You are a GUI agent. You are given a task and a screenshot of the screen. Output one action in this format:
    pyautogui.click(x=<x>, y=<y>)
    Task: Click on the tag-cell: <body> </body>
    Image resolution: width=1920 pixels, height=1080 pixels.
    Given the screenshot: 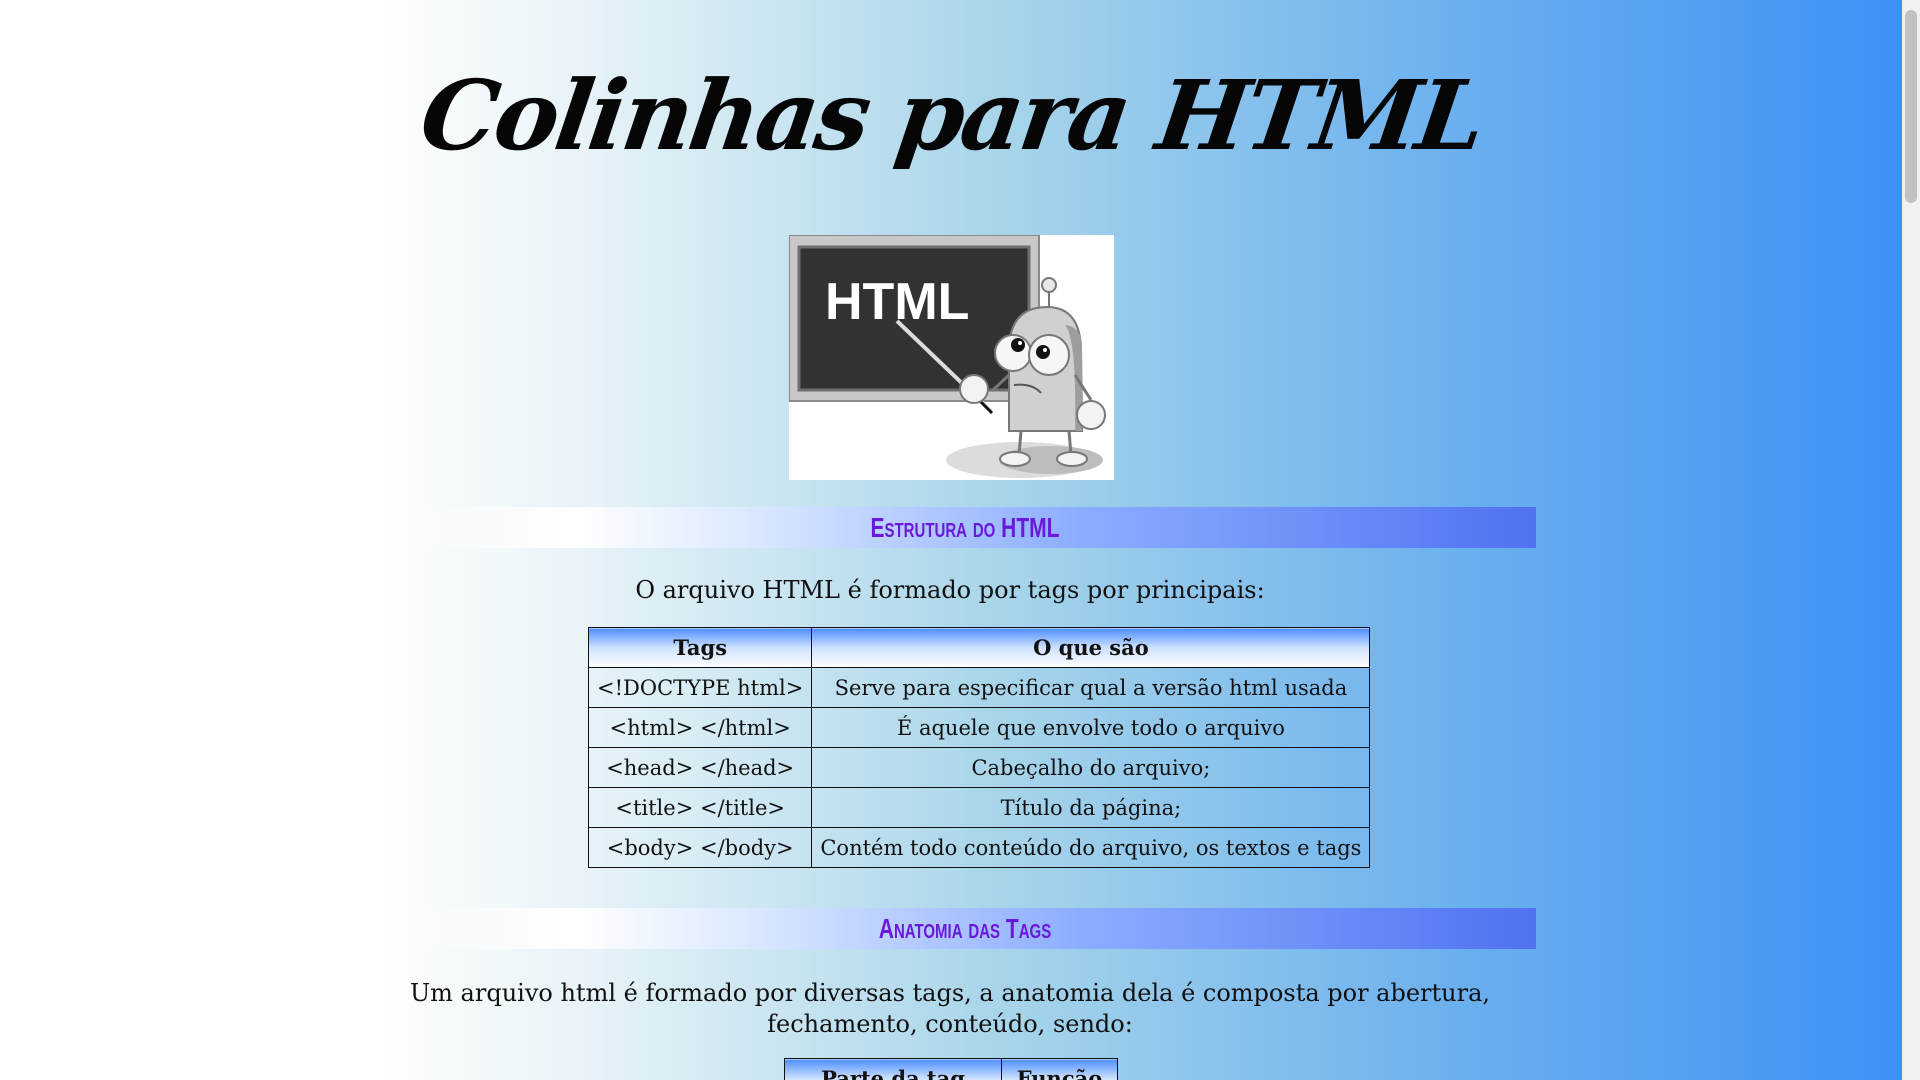 What is the action you would take?
    pyautogui.click(x=700, y=847)
    